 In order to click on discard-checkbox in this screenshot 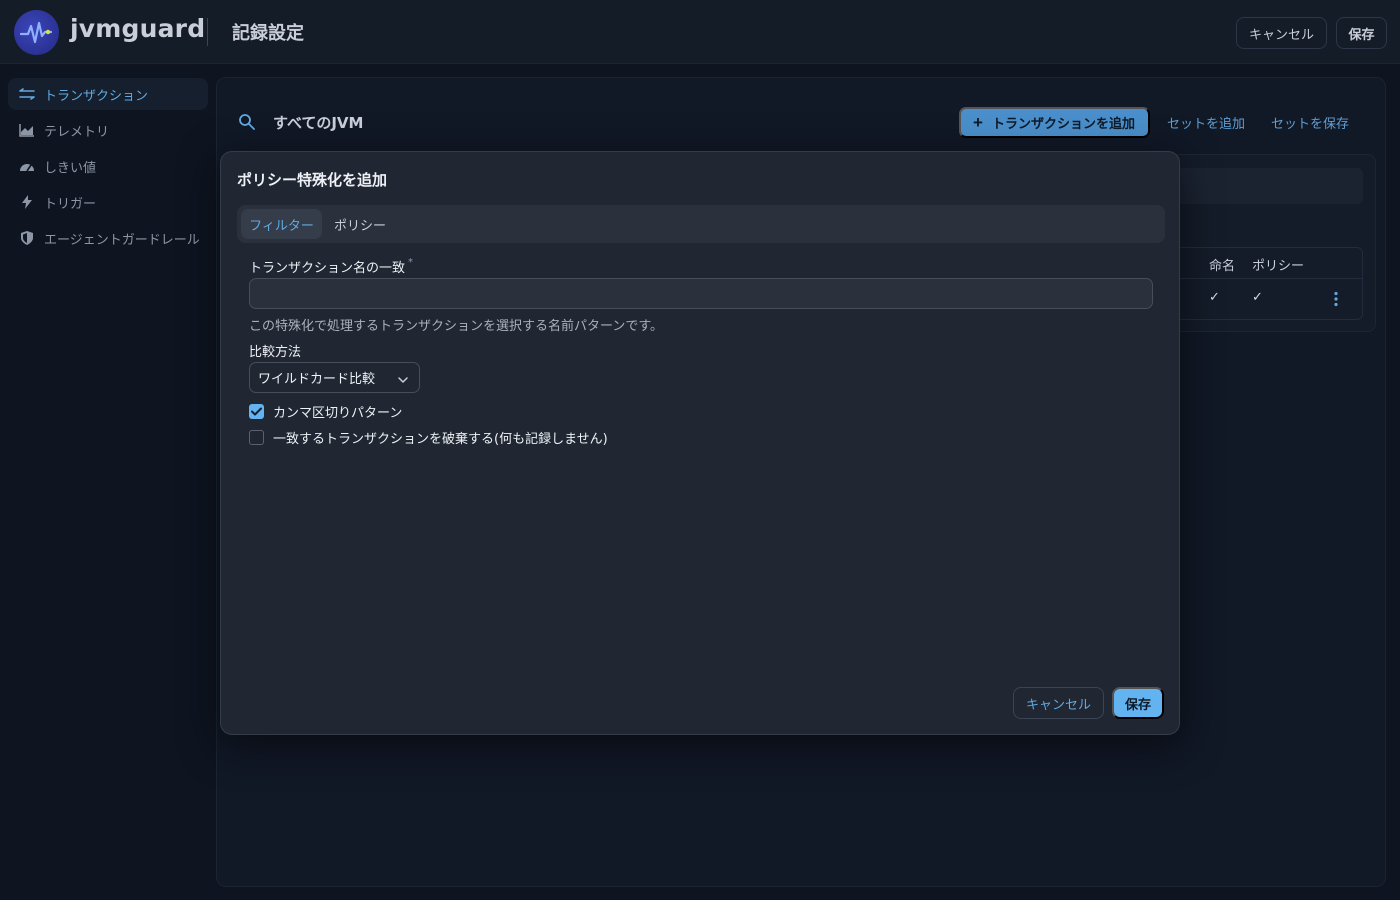, I will do `click(256, 437)`.